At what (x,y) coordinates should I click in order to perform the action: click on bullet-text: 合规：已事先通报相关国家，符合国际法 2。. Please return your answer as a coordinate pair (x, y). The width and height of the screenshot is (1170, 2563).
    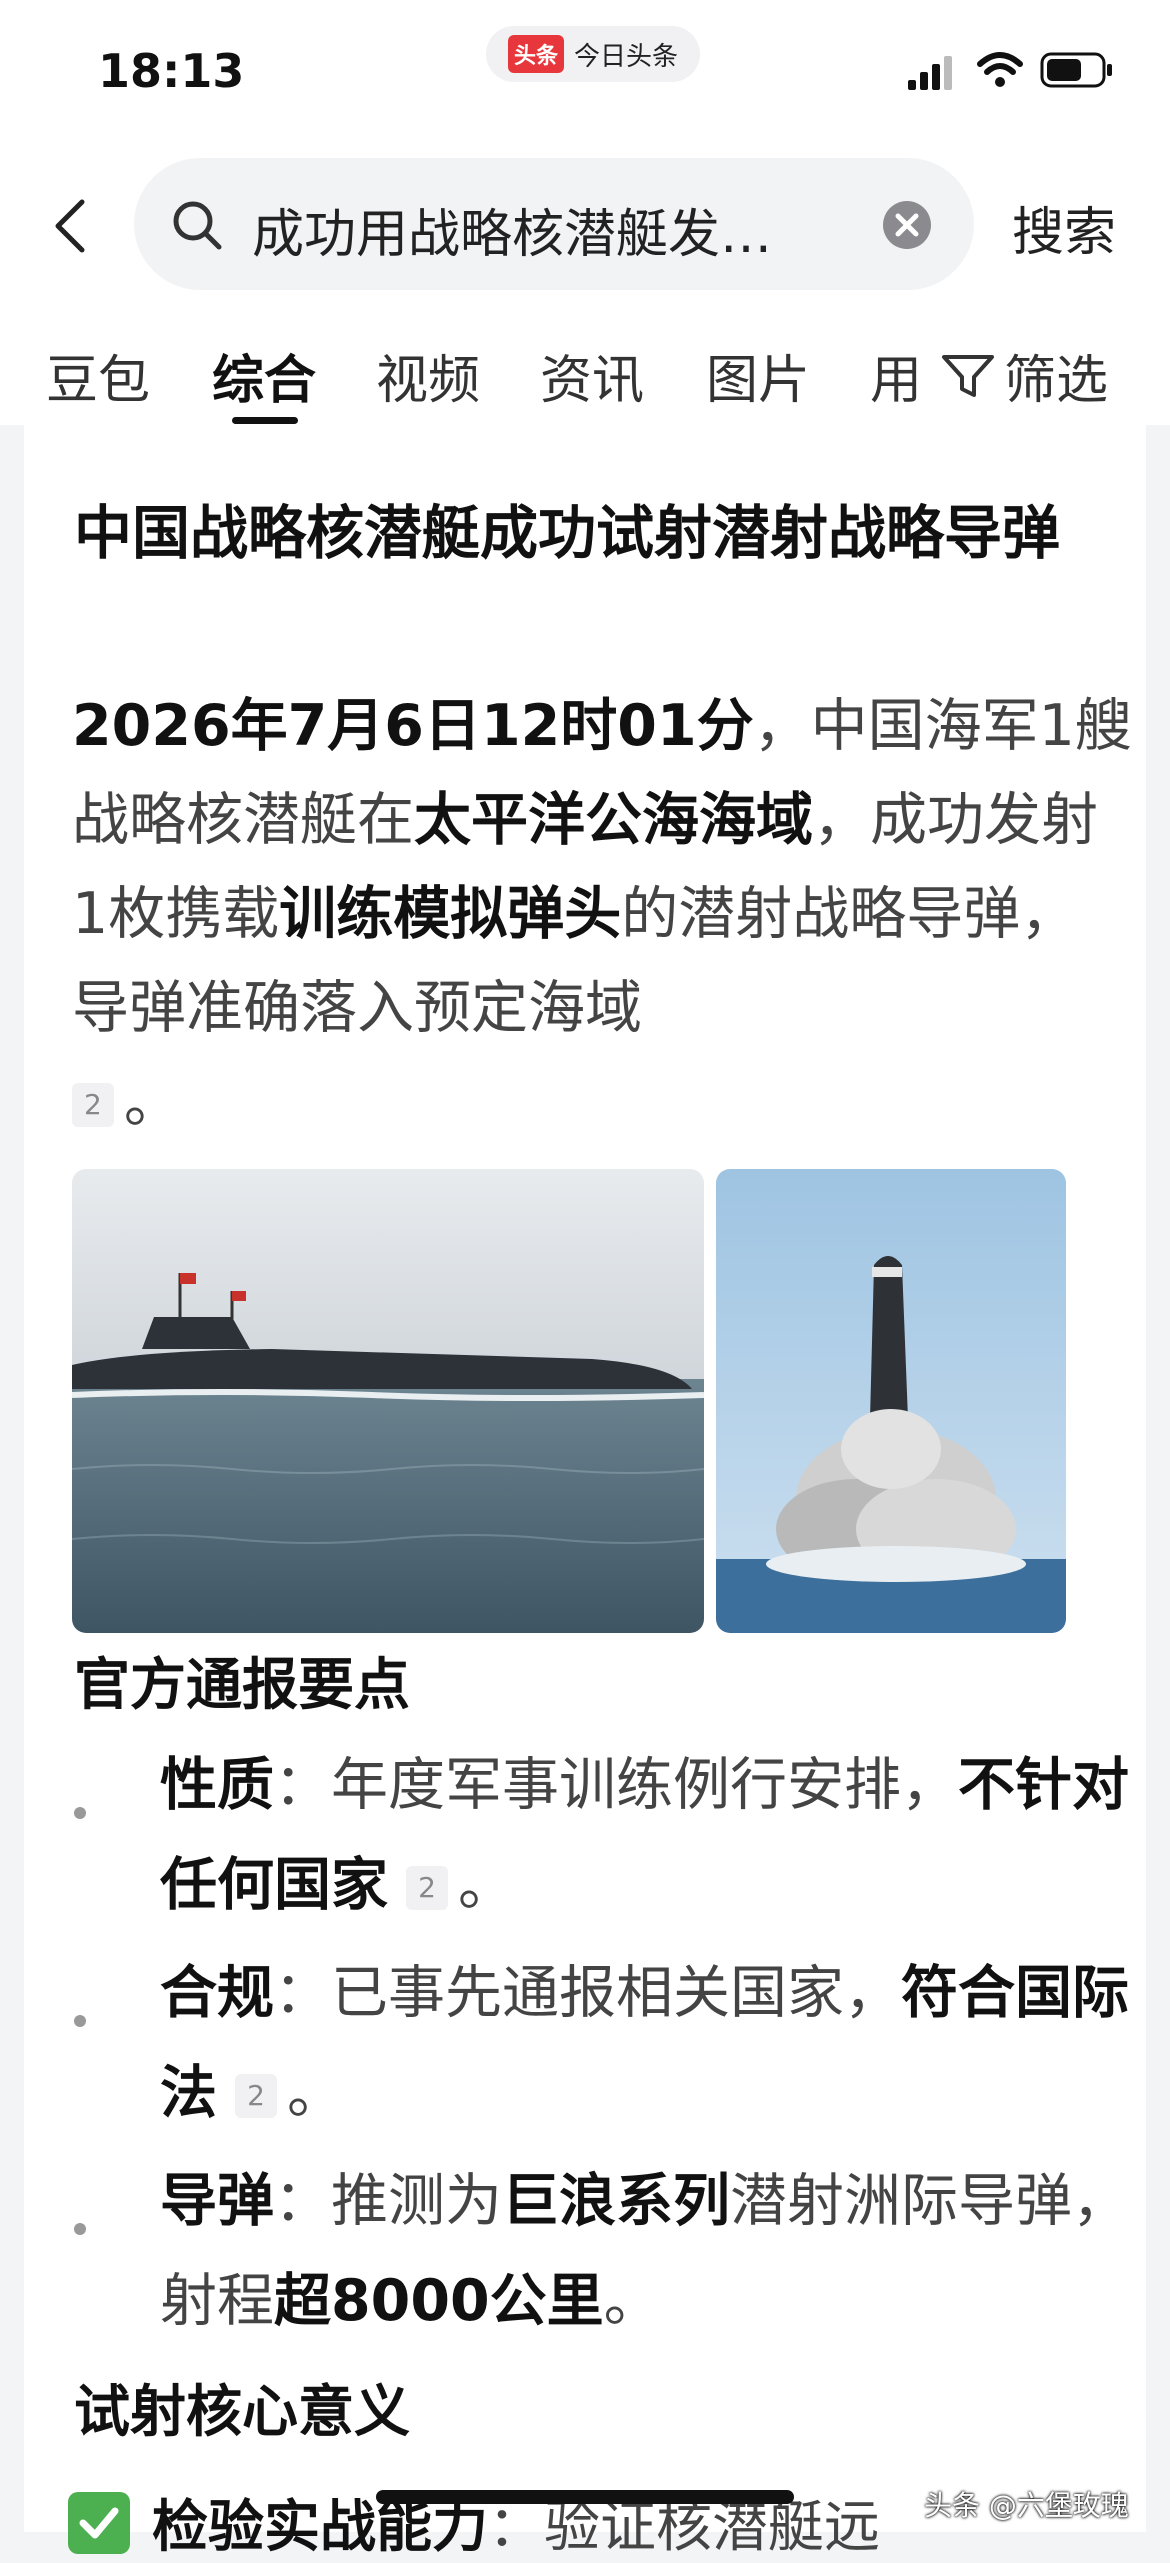
    Looking at the image, I should click on (660, 2043).